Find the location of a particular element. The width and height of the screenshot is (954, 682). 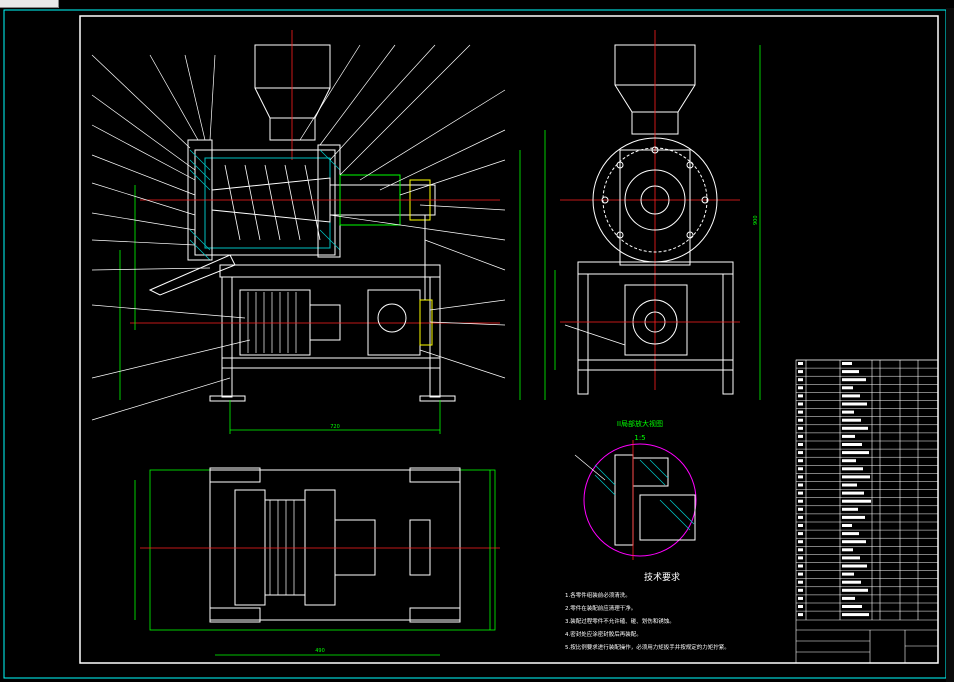

detail-view-title: II局部放大视图 is located at coordinates (640, 423).